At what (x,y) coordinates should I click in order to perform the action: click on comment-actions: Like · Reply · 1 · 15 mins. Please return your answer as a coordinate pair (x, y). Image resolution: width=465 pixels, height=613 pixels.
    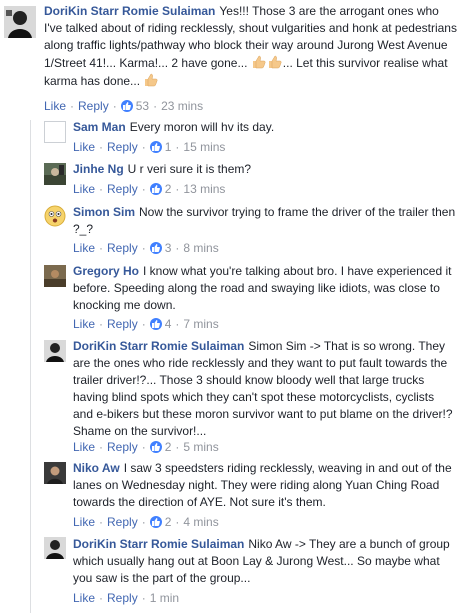
    Looking at the image, I should click on (149, 147).